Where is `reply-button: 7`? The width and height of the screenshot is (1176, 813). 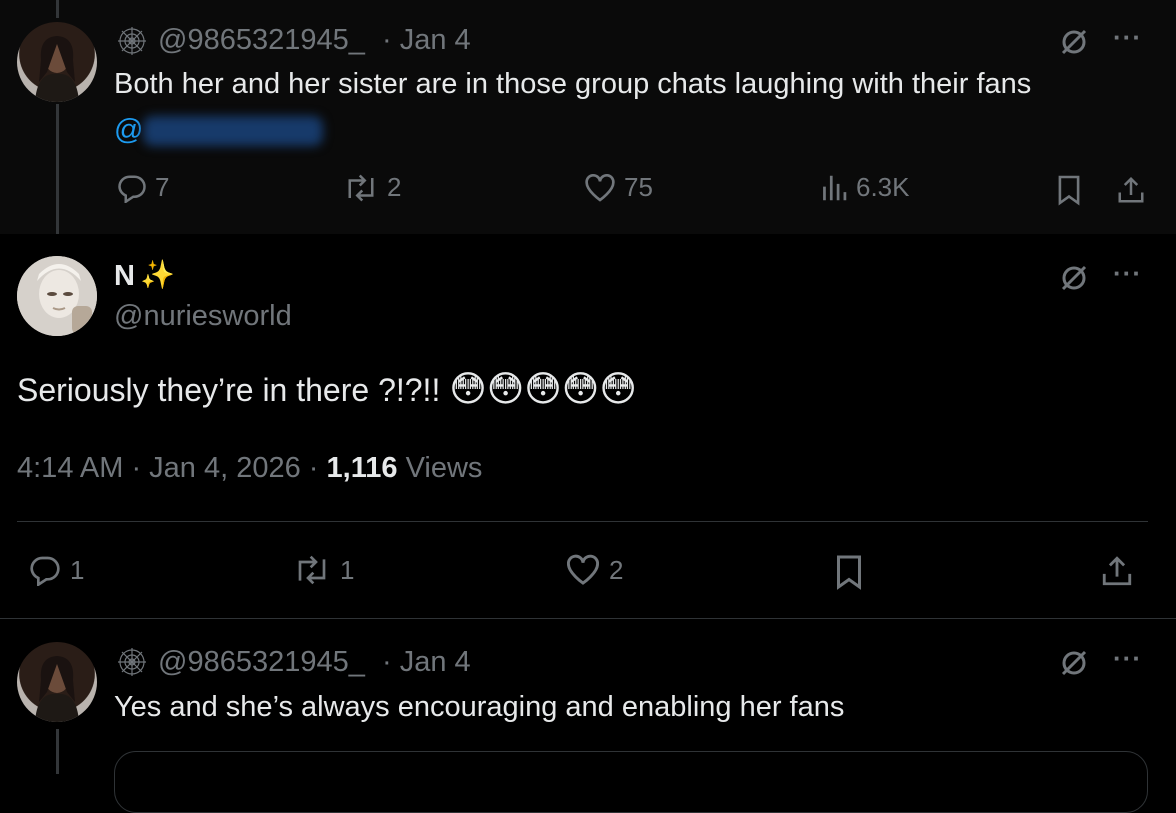 reply-button: 7 is located at coordinates (143, 187).